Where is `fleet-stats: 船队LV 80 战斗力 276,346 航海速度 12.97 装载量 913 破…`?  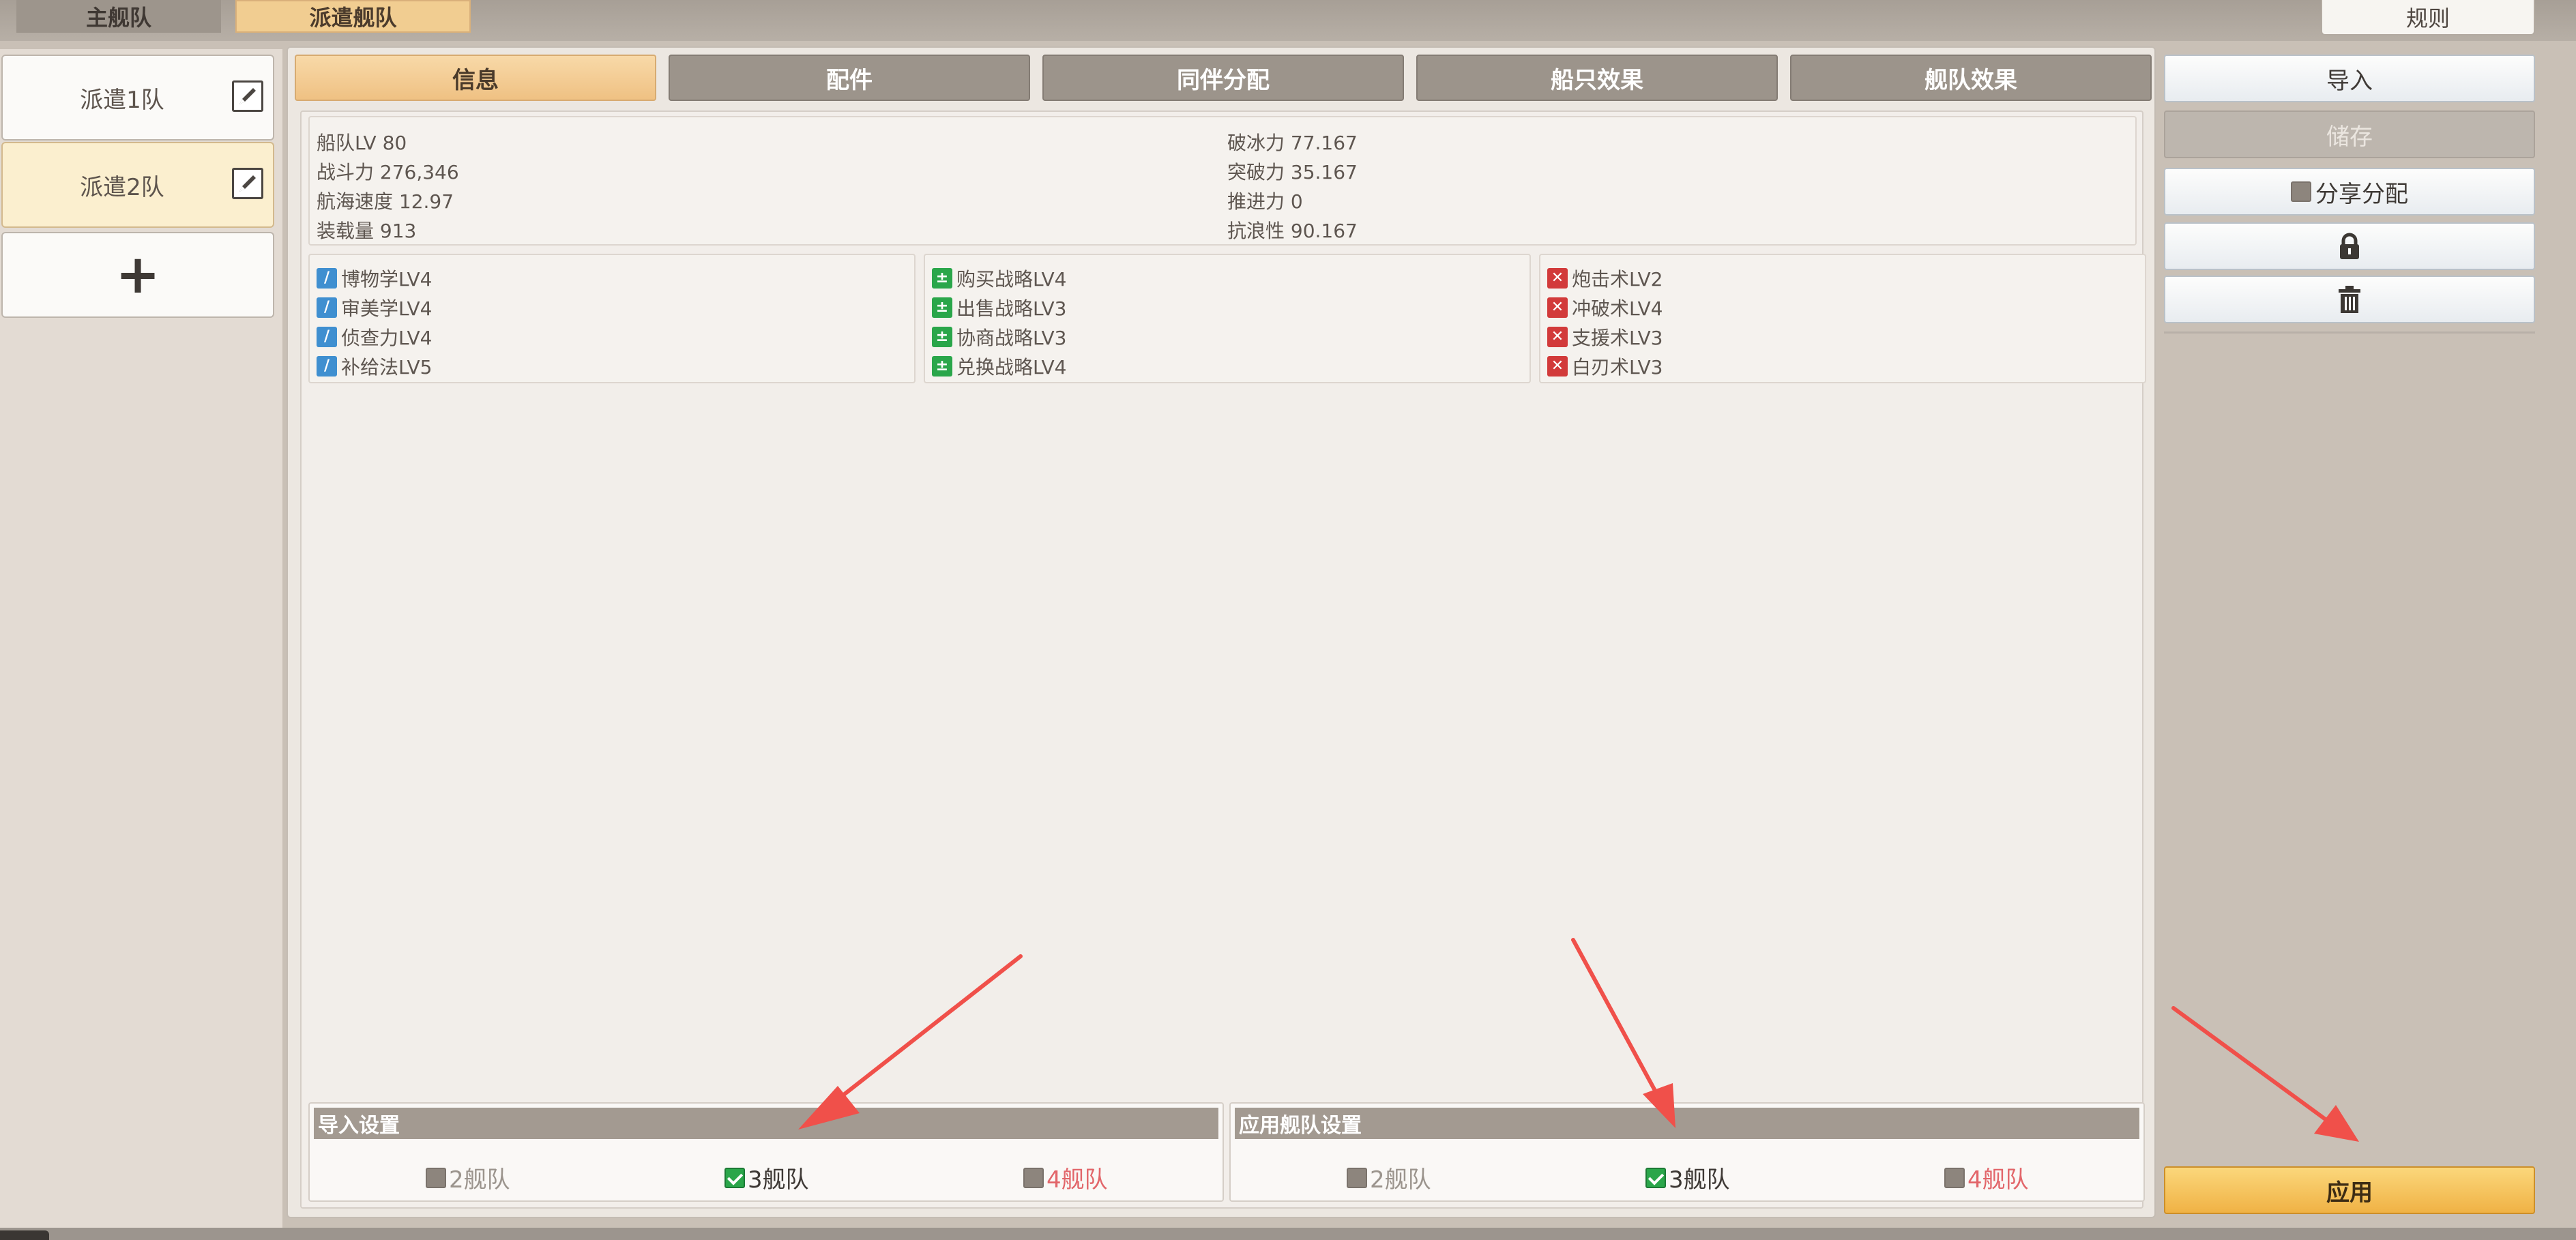
fleet-stats: 船队LV 80 战斗力 276,346 航海速度 12.97 装载量 913 破… is located at coordinates (1222, 181).